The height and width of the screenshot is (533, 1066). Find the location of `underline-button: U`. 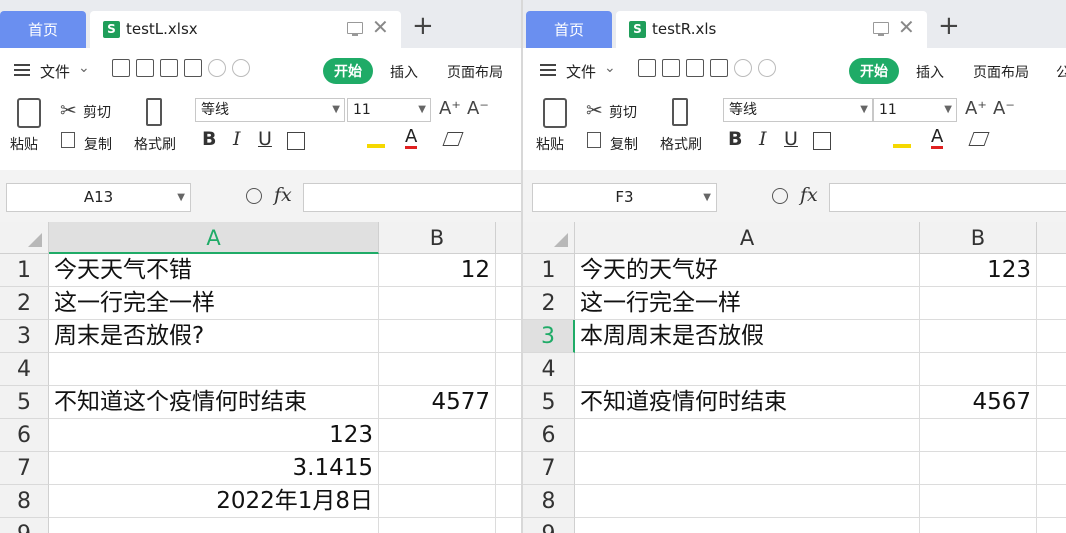

underline-button: U is located at coordinates (791, 139).